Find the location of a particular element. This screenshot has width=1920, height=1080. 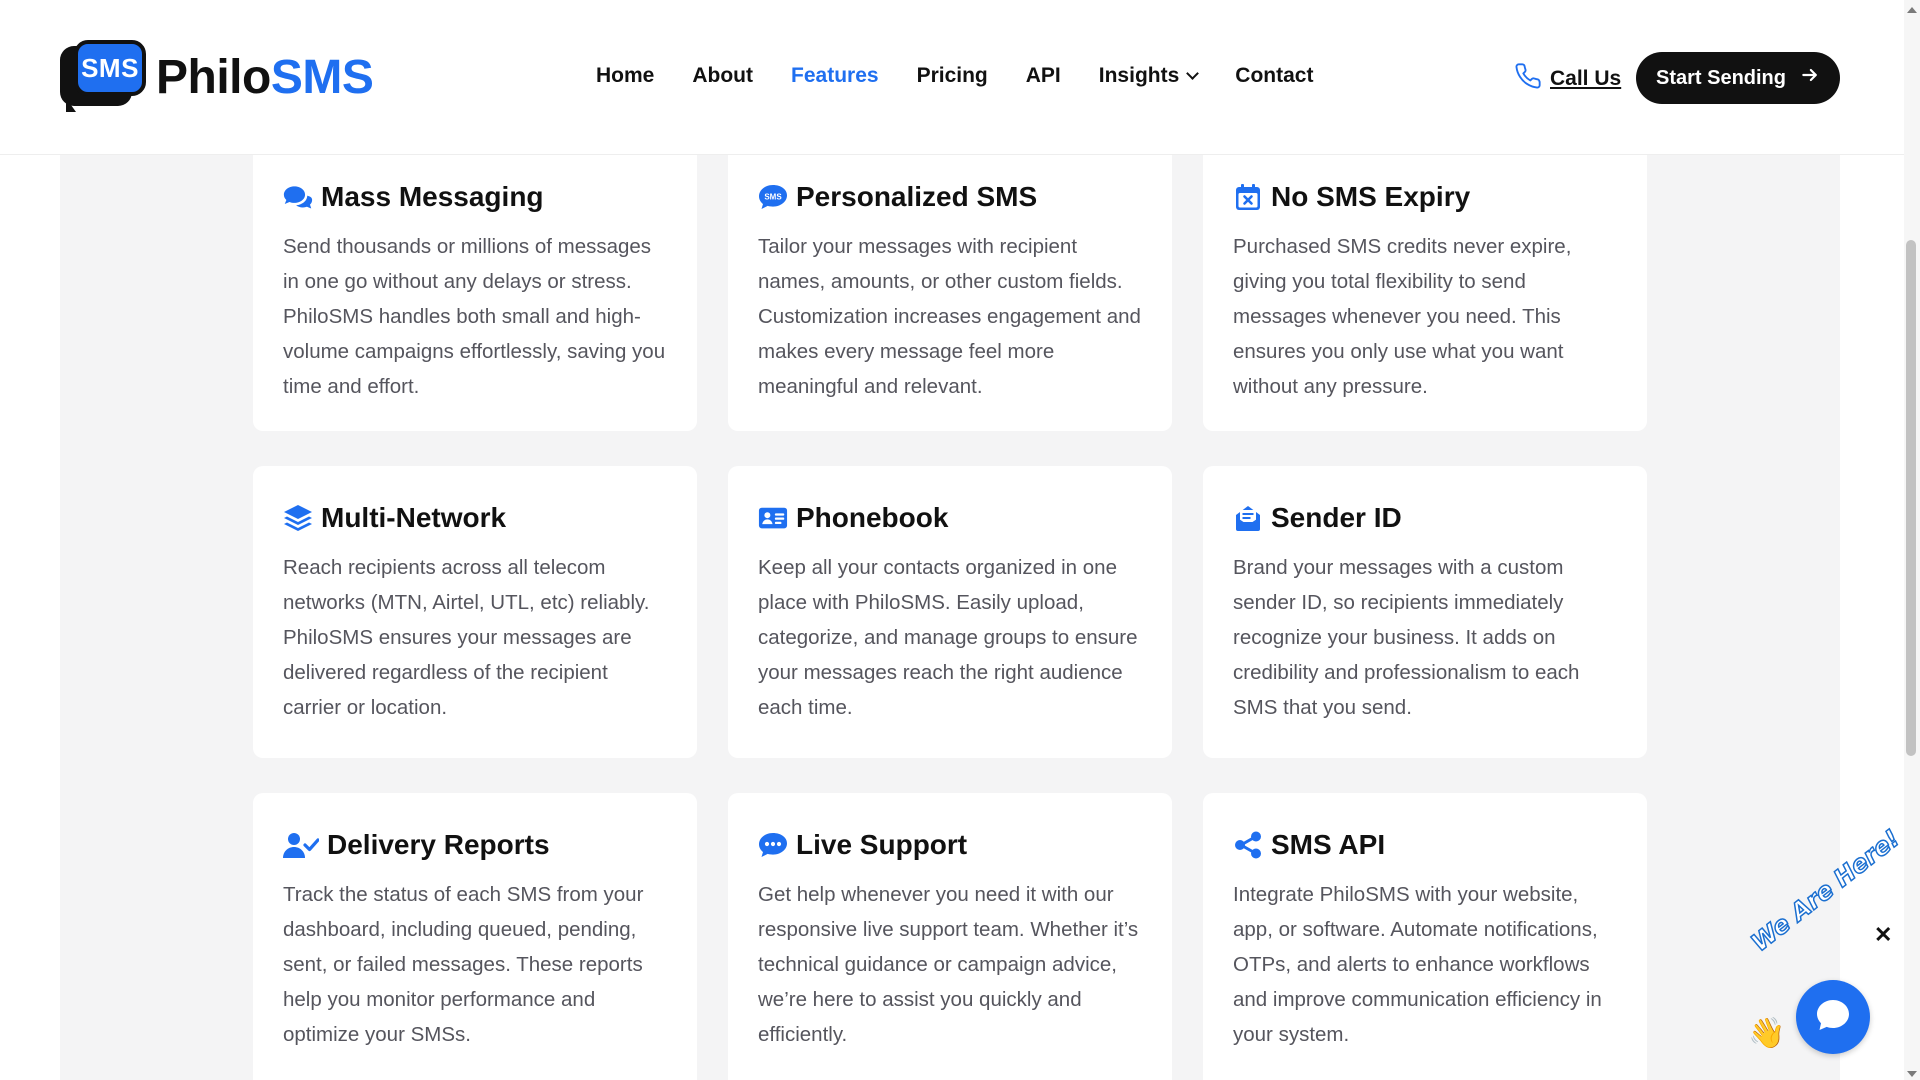

feature-title: Sender ID is located at coordinates (1336, 517).